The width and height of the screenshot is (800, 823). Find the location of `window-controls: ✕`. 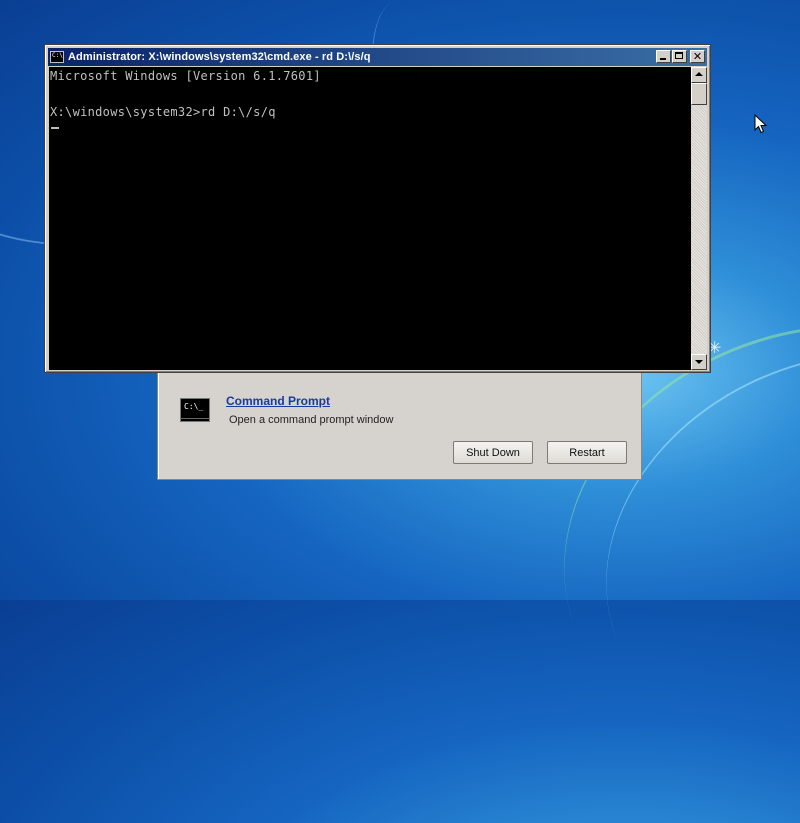

window-controls: ✕ is located at coordinates (680, 56).